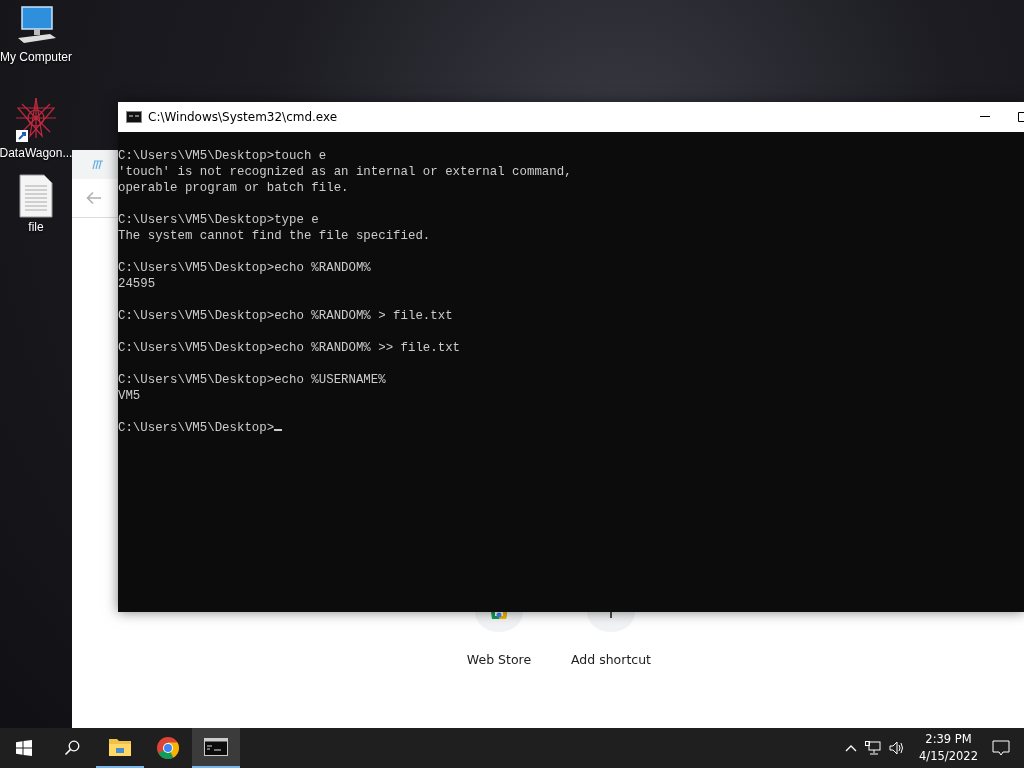  I want to click on clock: 2:39 PM 4/15/2022, so click(948, 748).